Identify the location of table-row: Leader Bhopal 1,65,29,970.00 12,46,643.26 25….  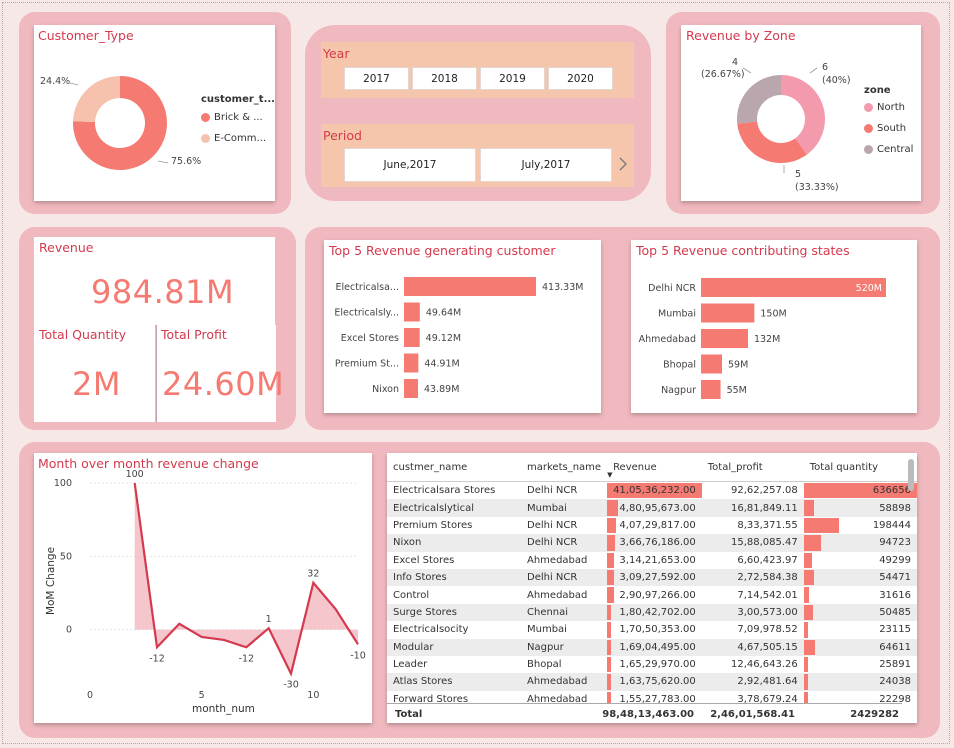
(652, 664).